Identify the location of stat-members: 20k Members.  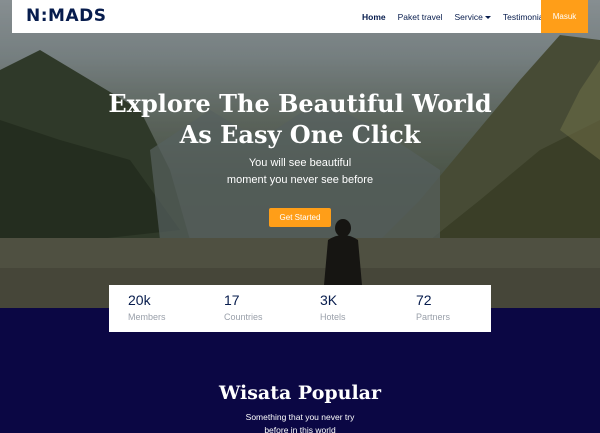
(147, 307).